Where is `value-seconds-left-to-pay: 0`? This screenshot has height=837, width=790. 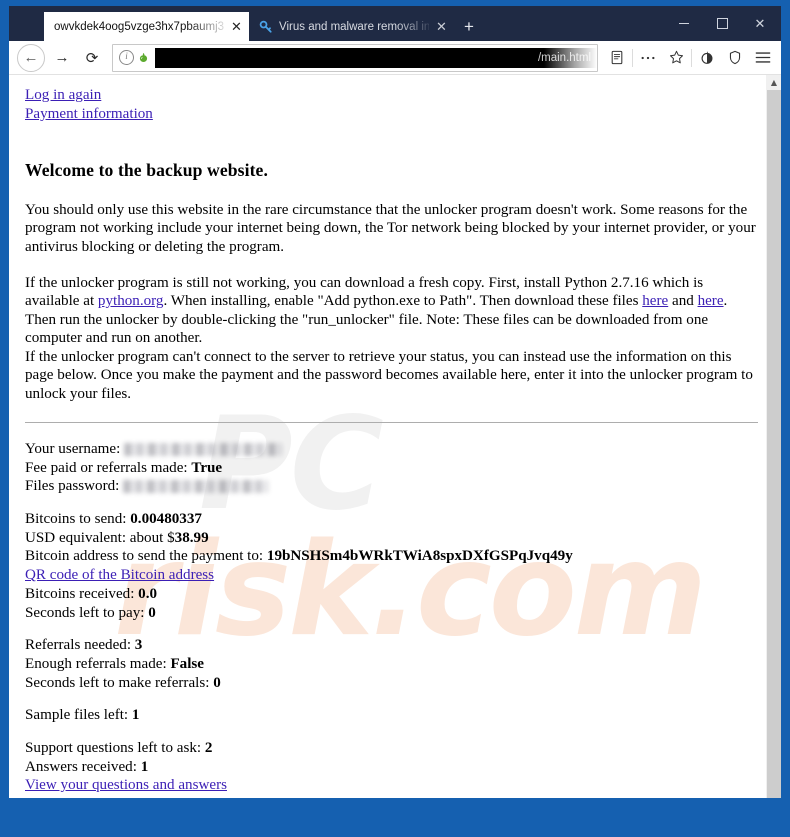 value-seconds-left-to-pay: 0 is located at coordinates (152, 612).